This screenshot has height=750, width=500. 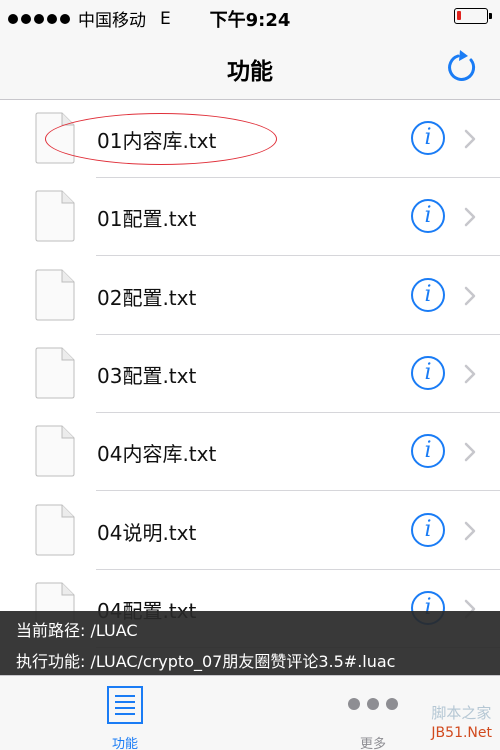 What do you see at coordinates (147, 375) in the screenshot?
I see `file-name: 03配置.txt` at bounding box center [147, 375].